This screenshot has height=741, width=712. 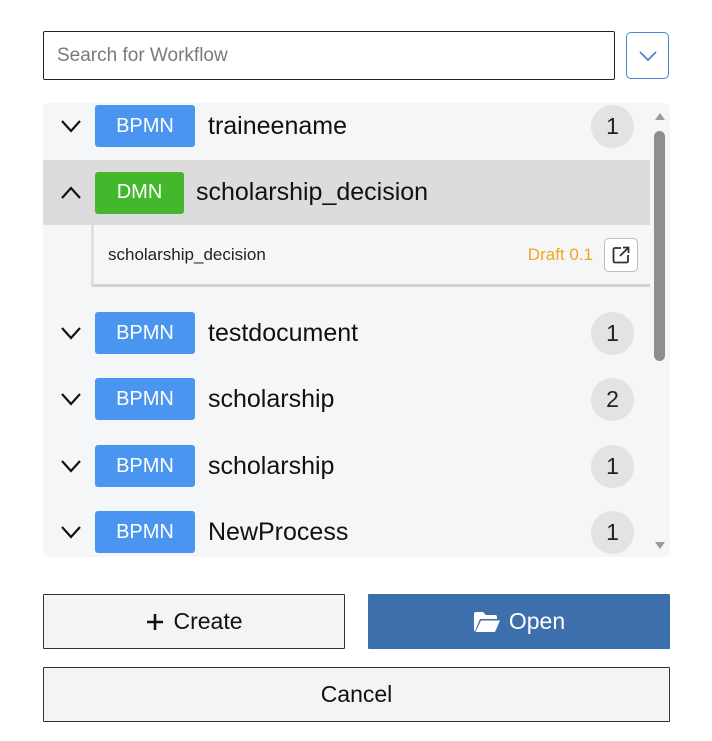 I want to click on create-button-label: Create, so click(x=208, y=621).